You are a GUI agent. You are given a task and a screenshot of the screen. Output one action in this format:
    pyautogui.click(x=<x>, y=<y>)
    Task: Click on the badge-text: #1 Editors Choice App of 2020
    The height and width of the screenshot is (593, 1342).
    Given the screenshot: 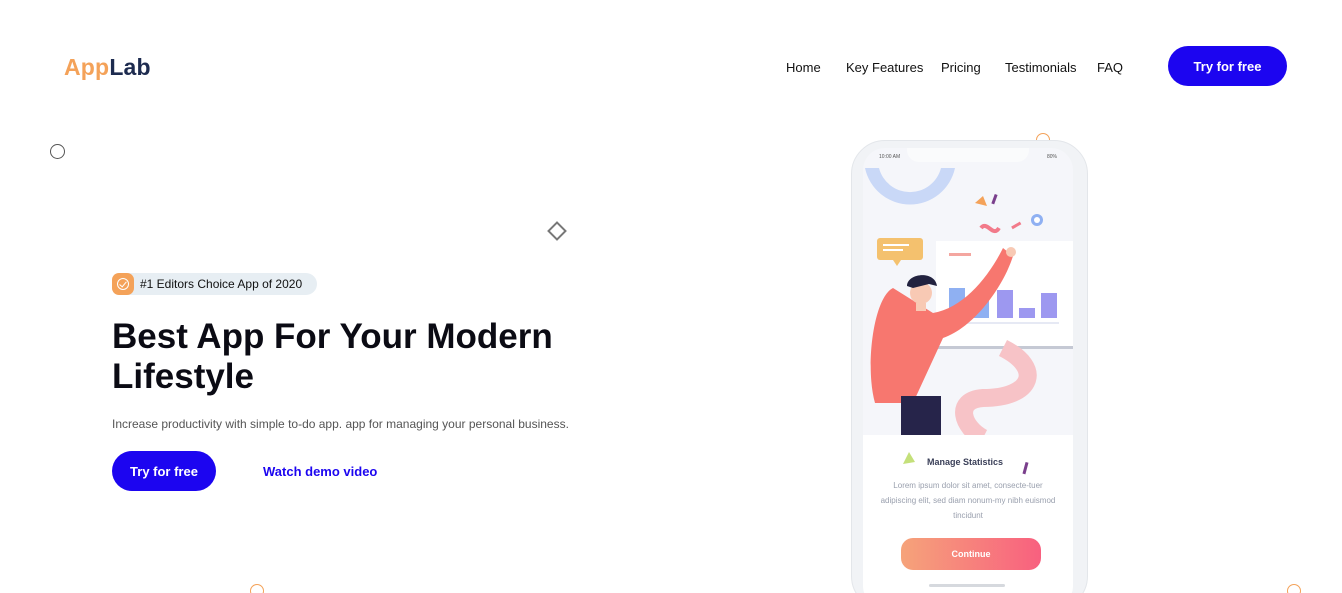 What is the action you would take?
    pyautogui.click(x=221, y=284)
    